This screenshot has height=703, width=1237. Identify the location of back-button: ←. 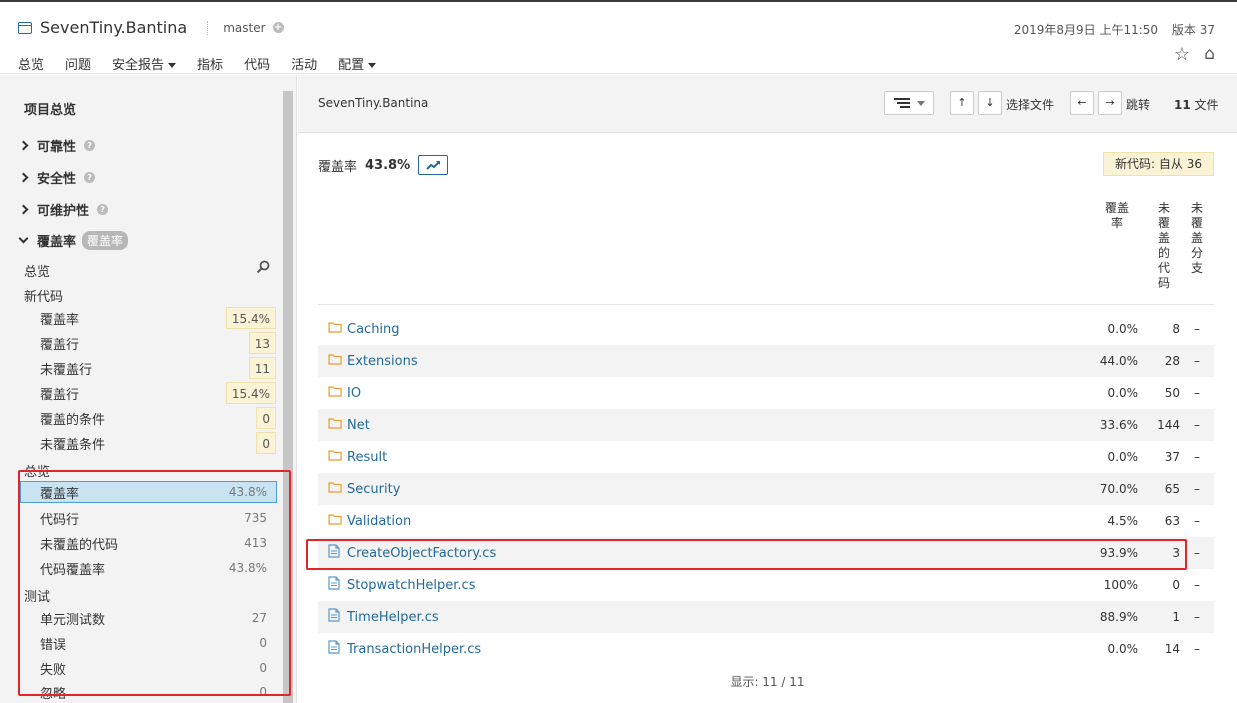
(1082, 103).